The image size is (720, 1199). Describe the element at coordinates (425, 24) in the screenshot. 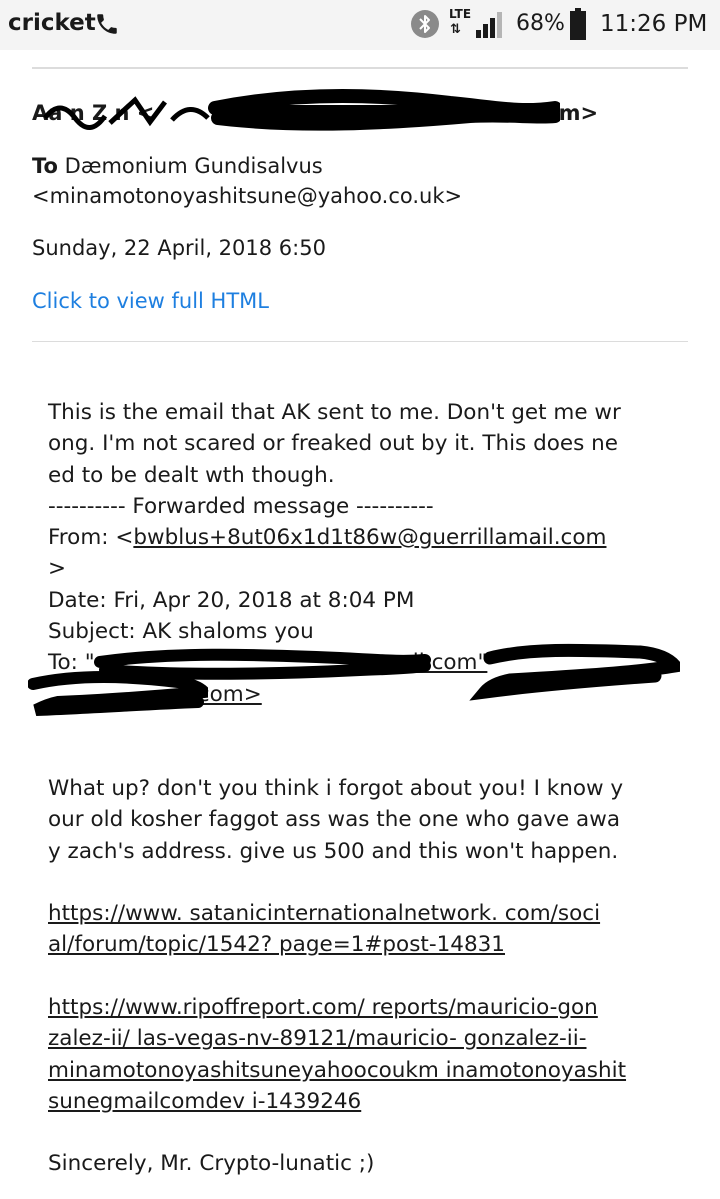

I see `bluetooth-icon` at that location.